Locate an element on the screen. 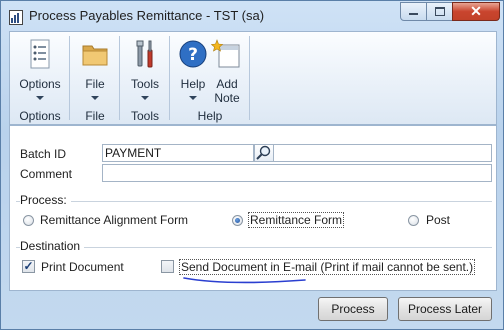  add-note-icon is located at coordinates (225, 53).